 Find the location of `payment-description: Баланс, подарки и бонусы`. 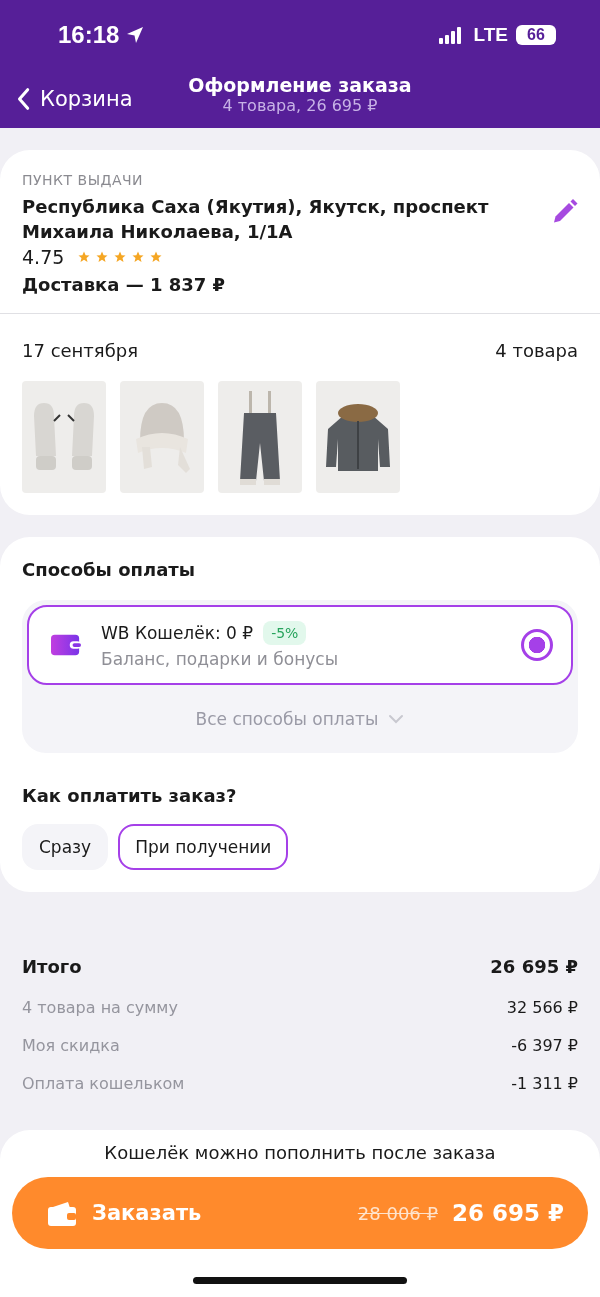

payment-description: Баланс, подарки и бонусы is located at coordinates (220, 659).